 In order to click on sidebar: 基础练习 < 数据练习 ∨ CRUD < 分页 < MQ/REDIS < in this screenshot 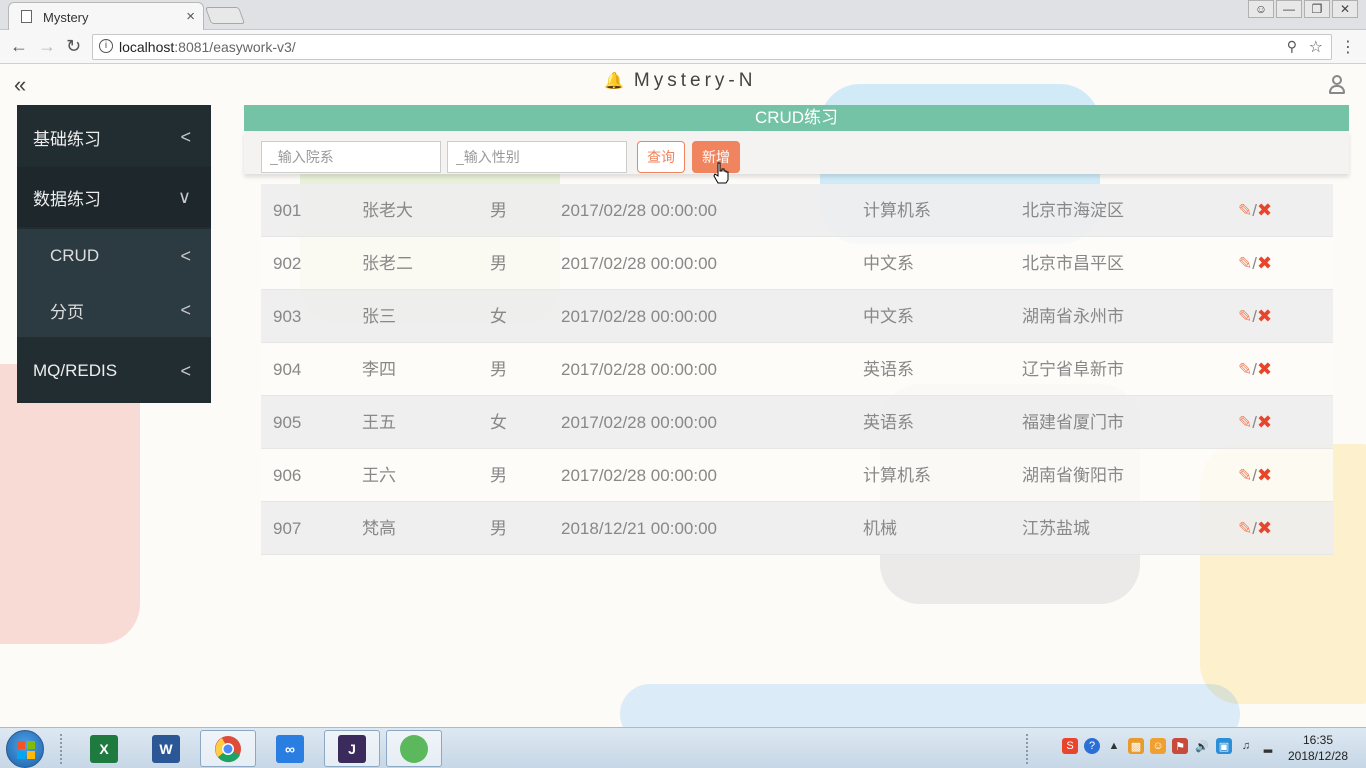, I will do `click(114, 254)`.